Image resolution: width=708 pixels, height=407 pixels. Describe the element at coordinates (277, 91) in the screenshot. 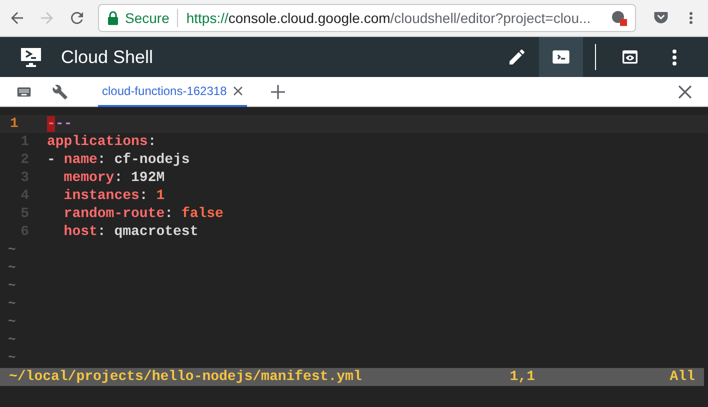

I see `add-tab-icon` at that location.